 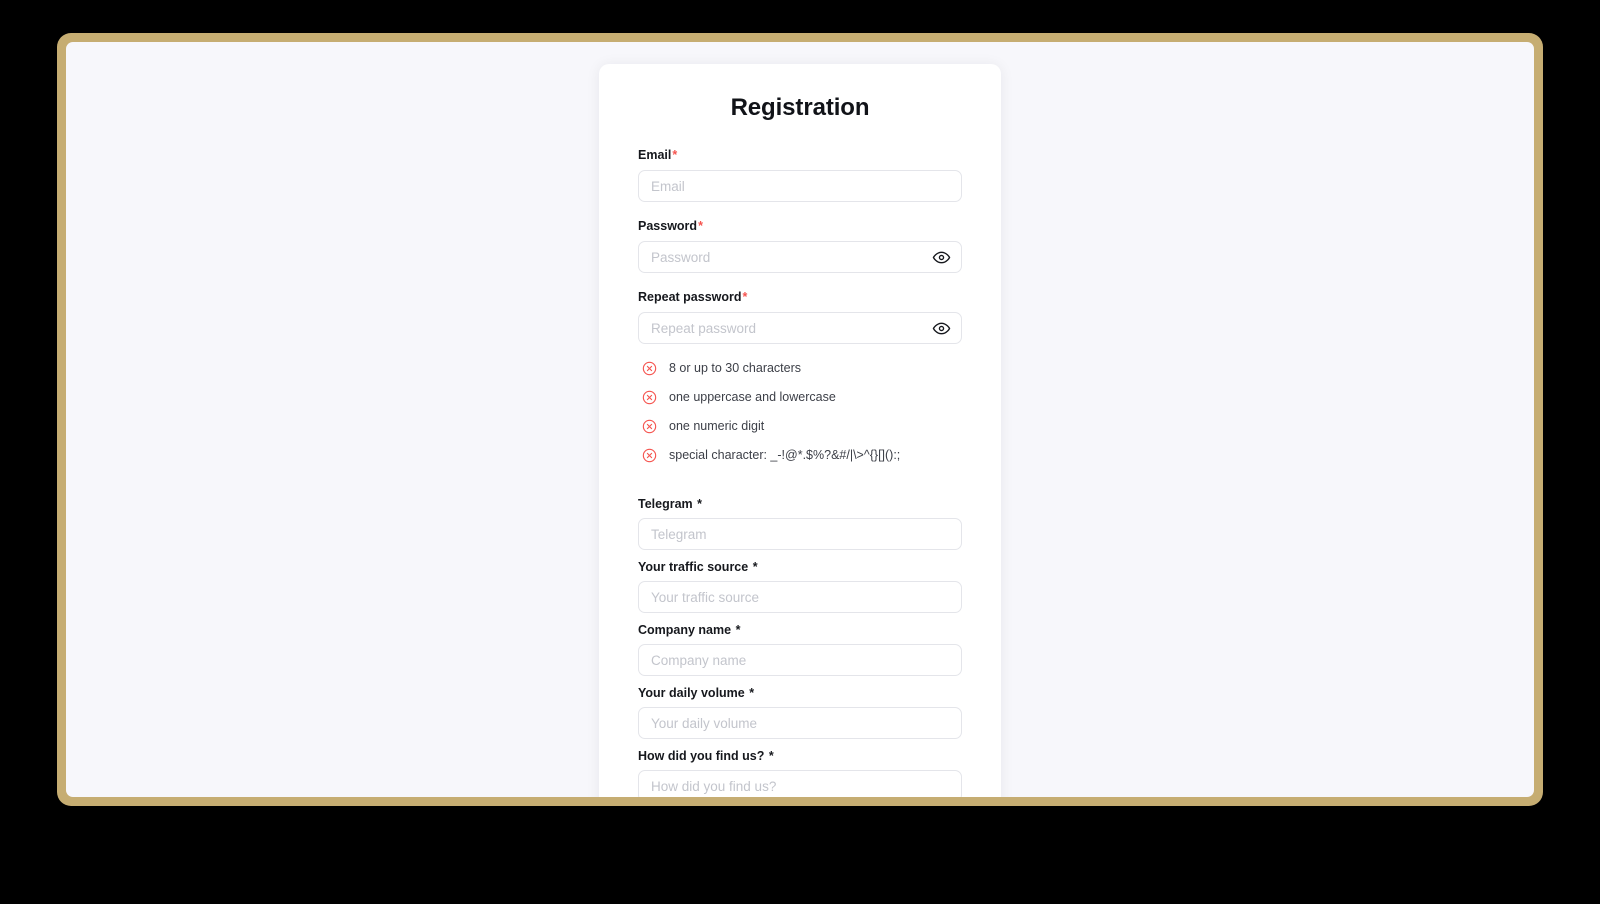 I want to click on input-wrap-how-did-you-find-us, so click(x=800, y=783).